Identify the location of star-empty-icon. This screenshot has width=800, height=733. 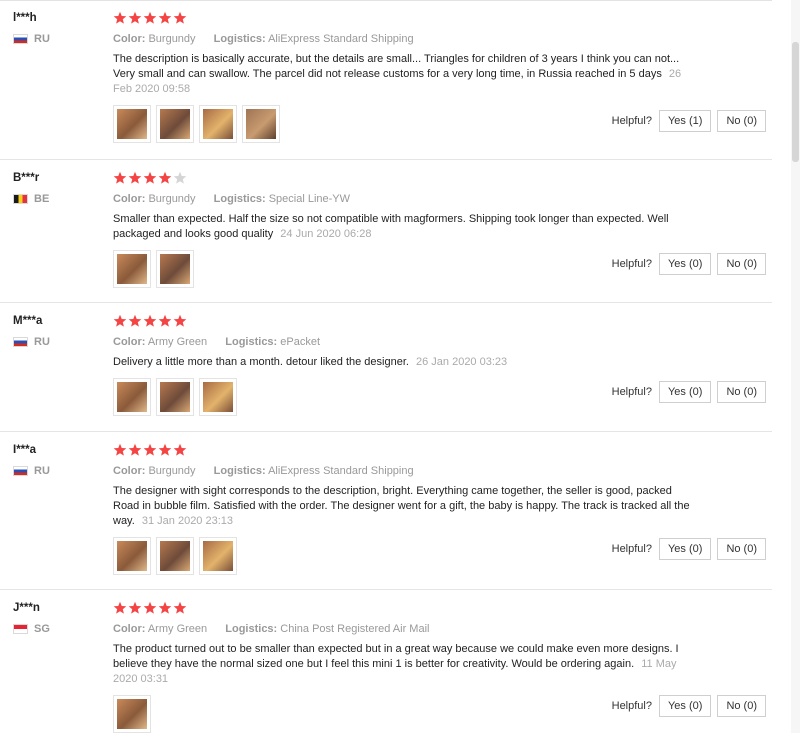
(180, 177).